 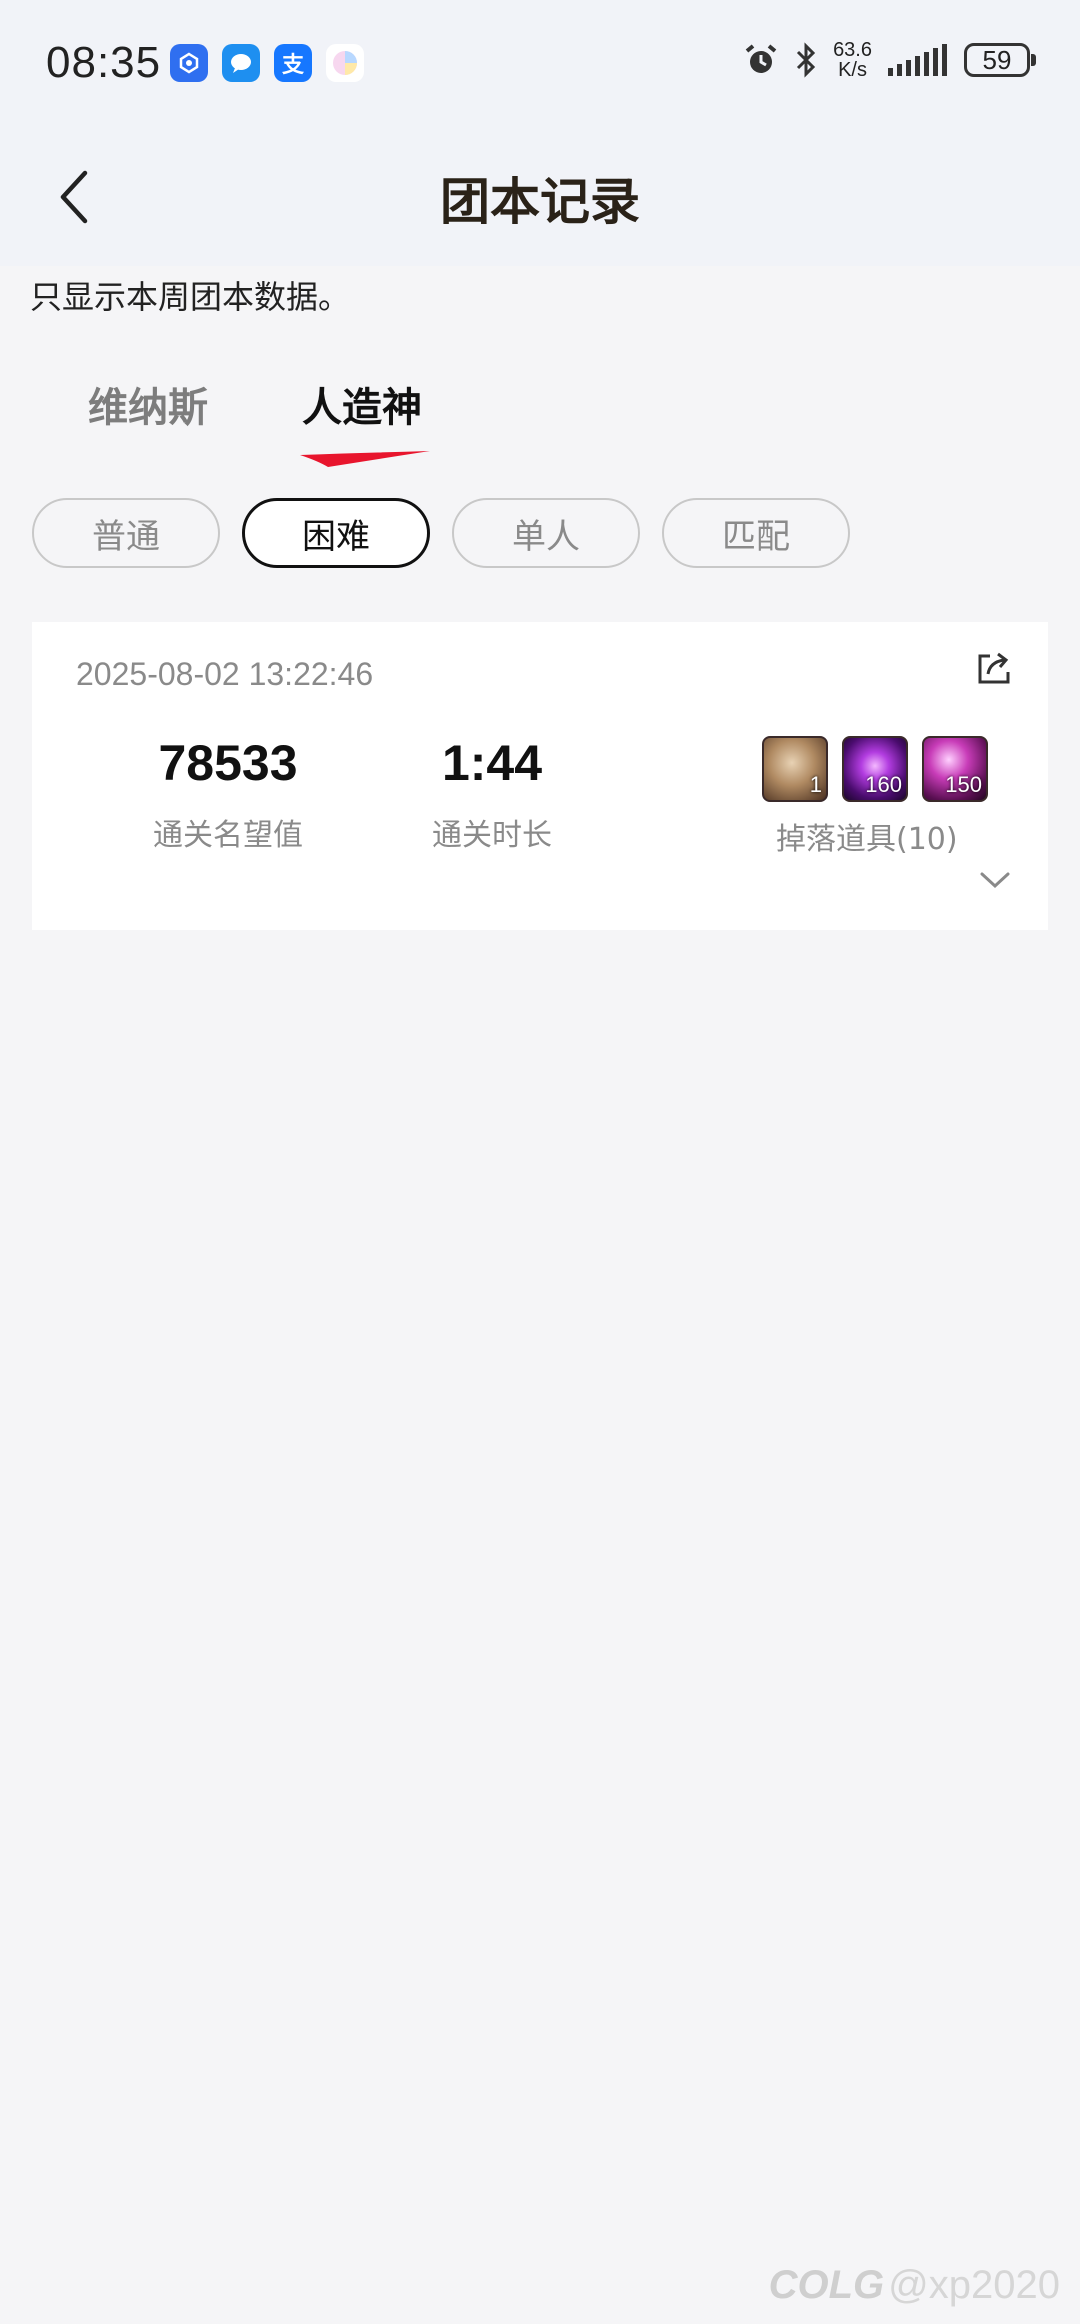 I want to click on reputation-stat: 78533 通关名望值, so click(x=228, y=794).